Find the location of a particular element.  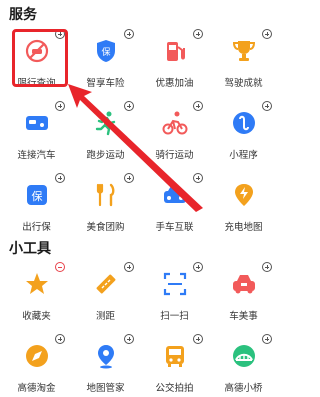

services-item-7: 小程序 is located at coordinates (243, 129).